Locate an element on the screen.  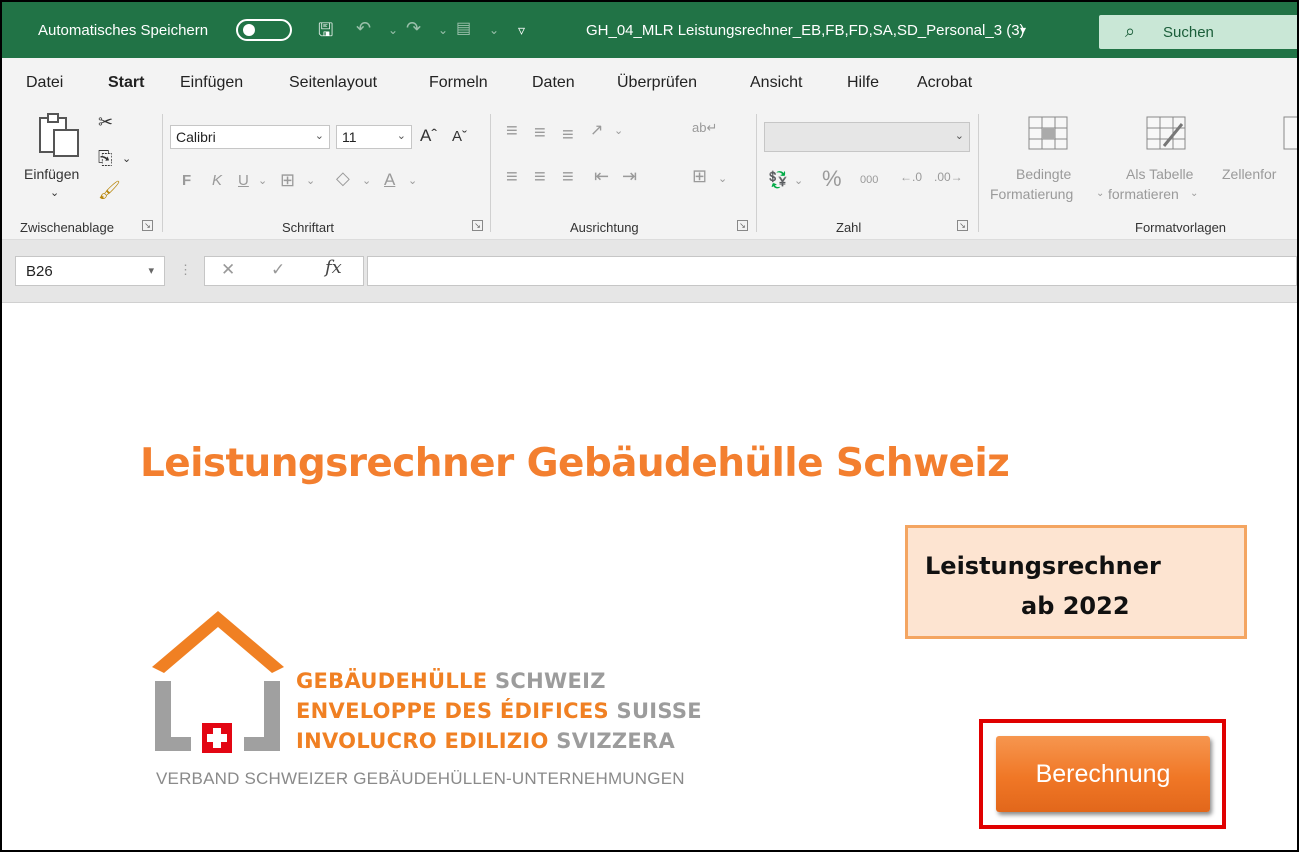
increase-decimal-icon: ←.0 is located at coordinates (911, 177).